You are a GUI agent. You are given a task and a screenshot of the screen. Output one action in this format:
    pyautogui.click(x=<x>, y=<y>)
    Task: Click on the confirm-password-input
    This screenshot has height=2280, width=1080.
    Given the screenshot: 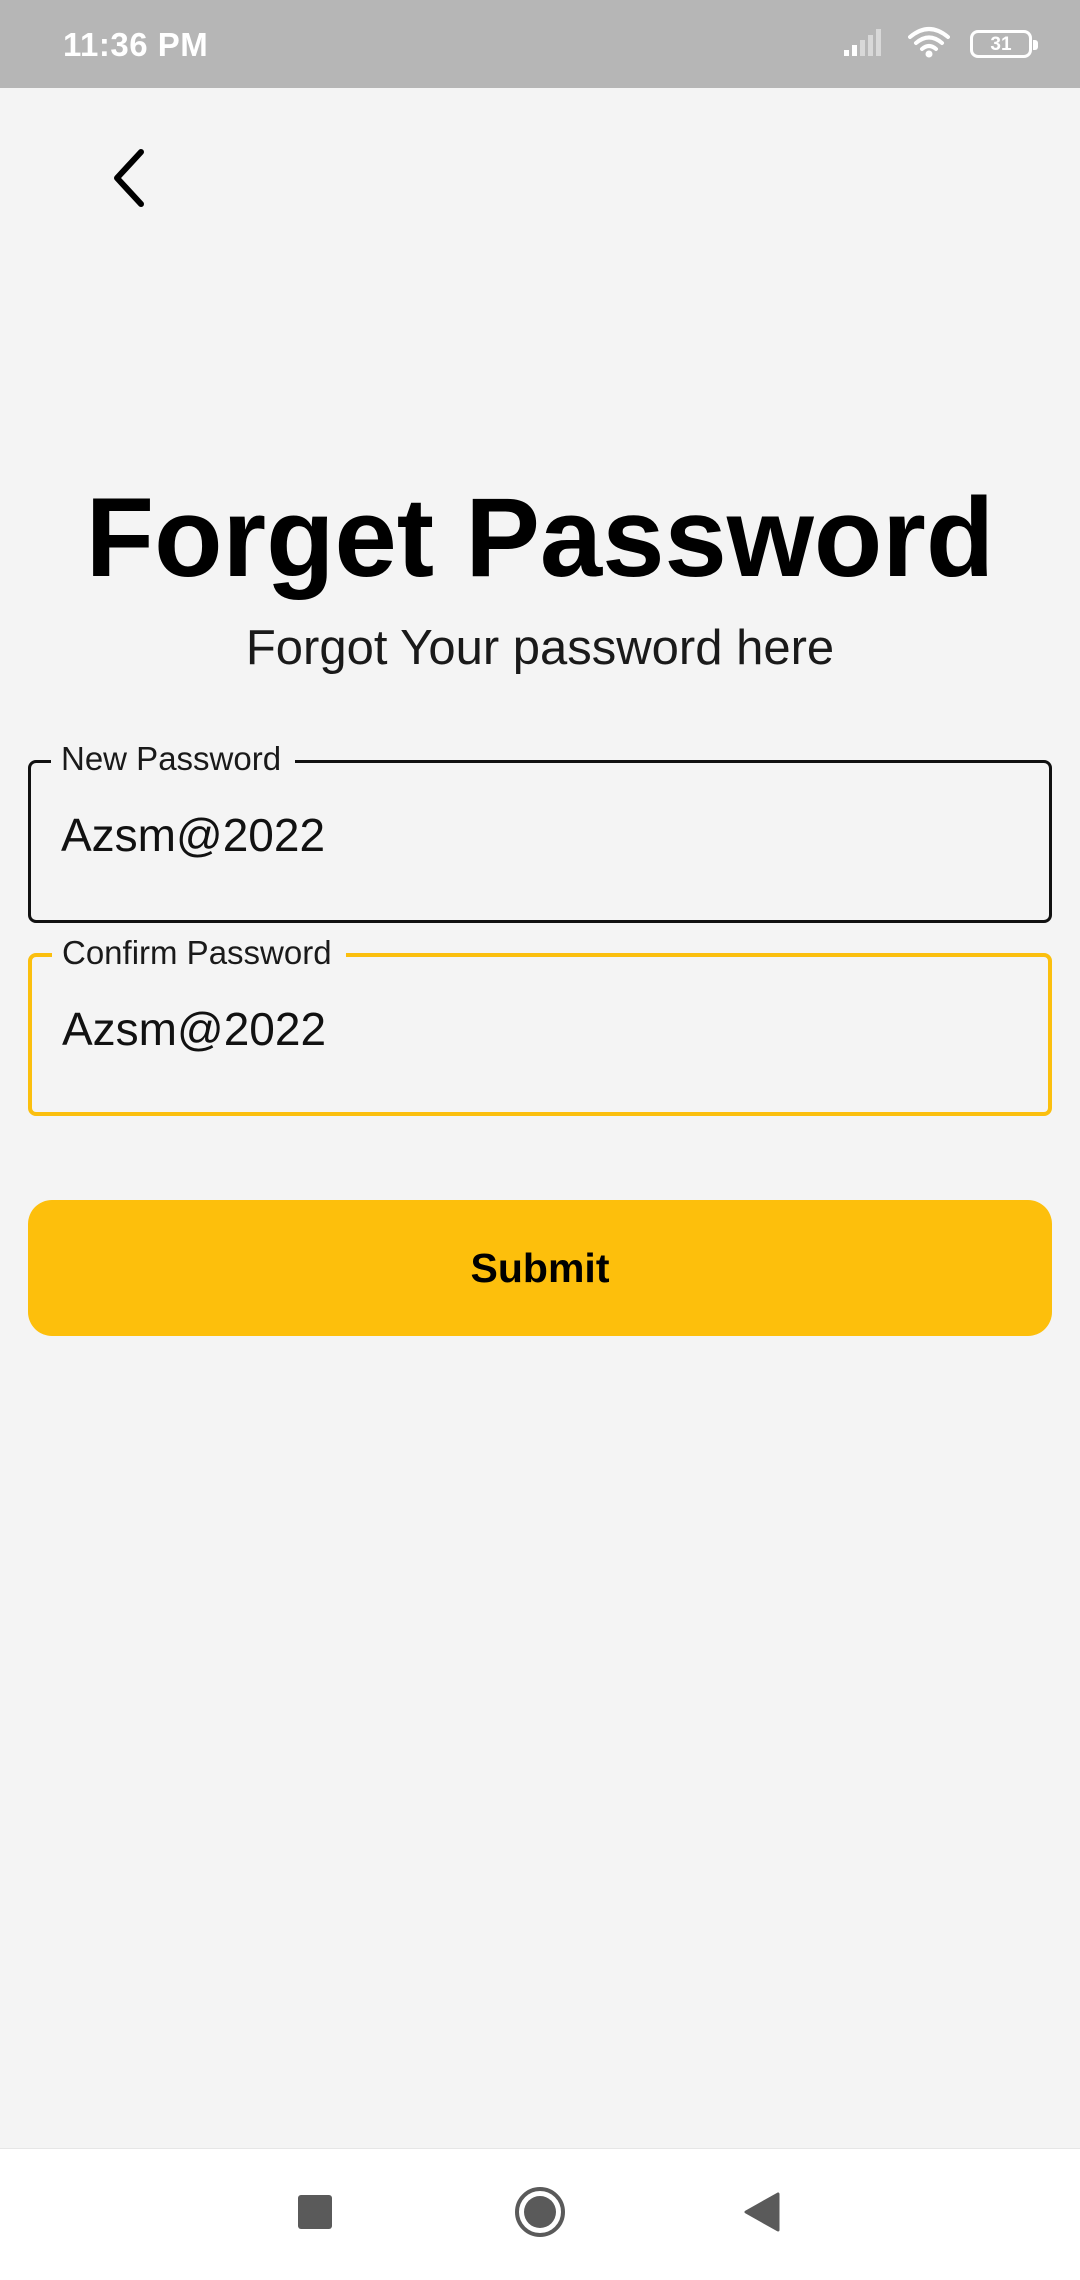 What is the action you would take?
    pyautogui.click(x=512, y=1029)
    